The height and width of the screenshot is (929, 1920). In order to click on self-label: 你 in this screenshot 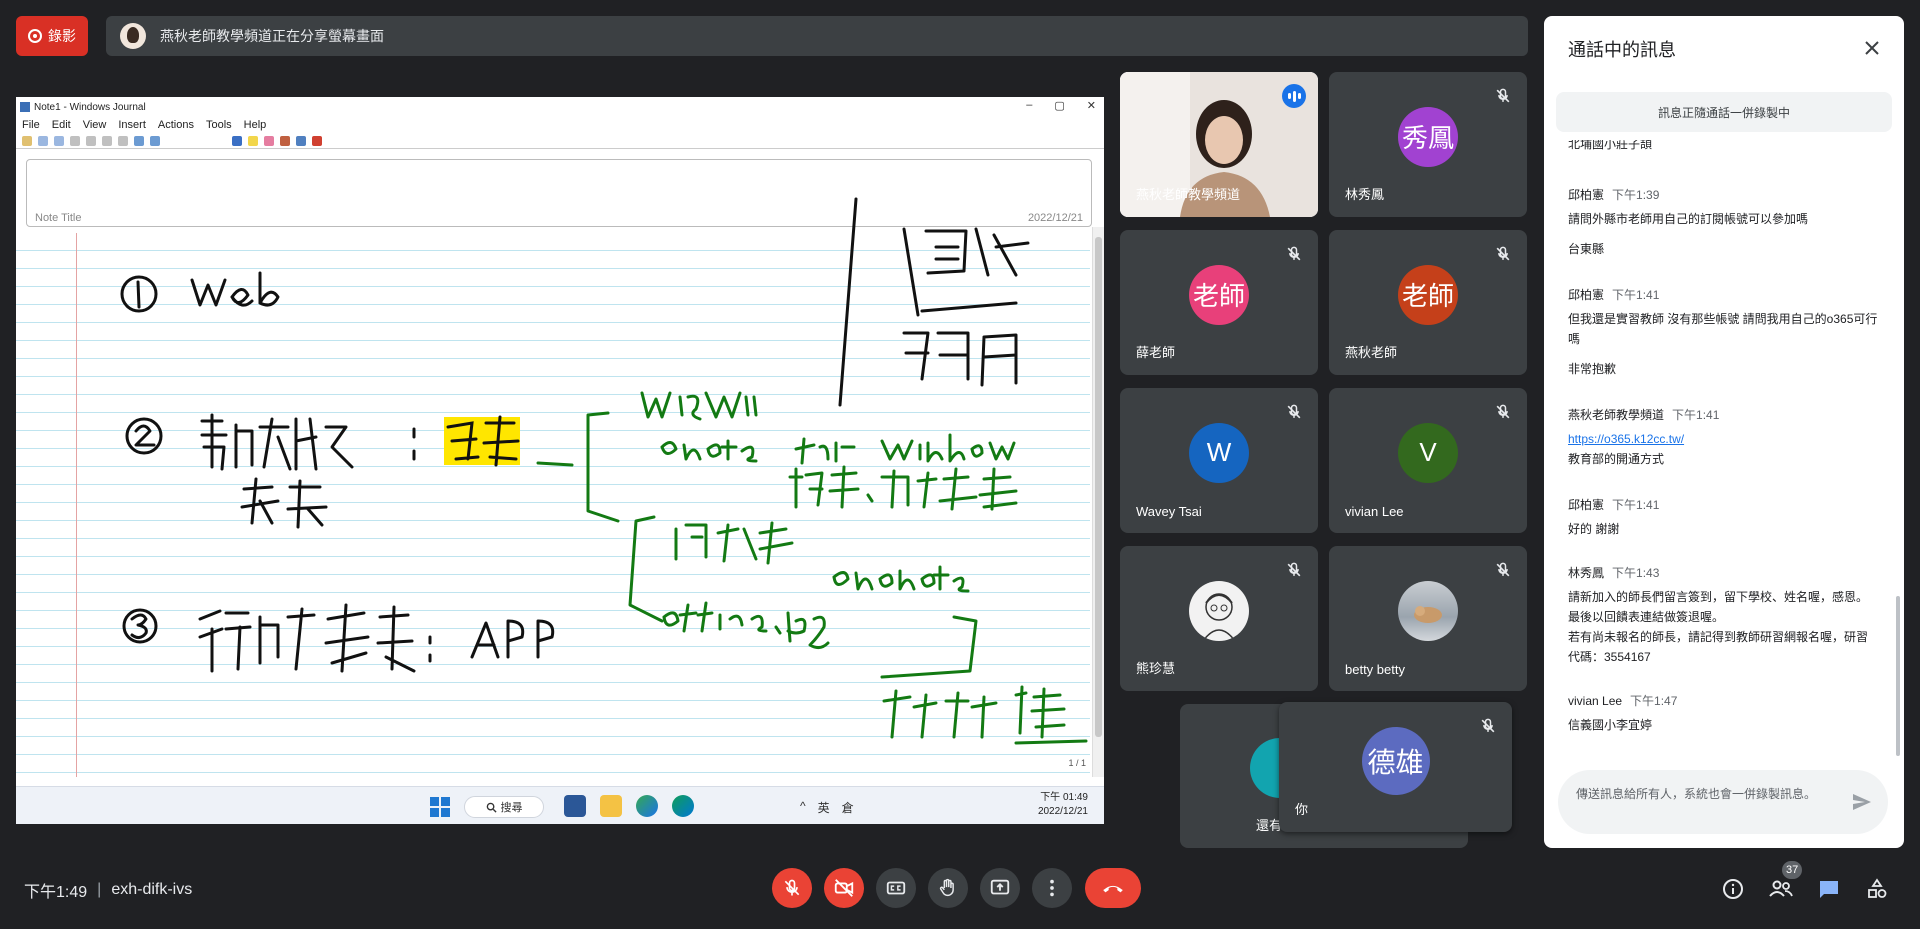, I will do `click(1302, 809)`.